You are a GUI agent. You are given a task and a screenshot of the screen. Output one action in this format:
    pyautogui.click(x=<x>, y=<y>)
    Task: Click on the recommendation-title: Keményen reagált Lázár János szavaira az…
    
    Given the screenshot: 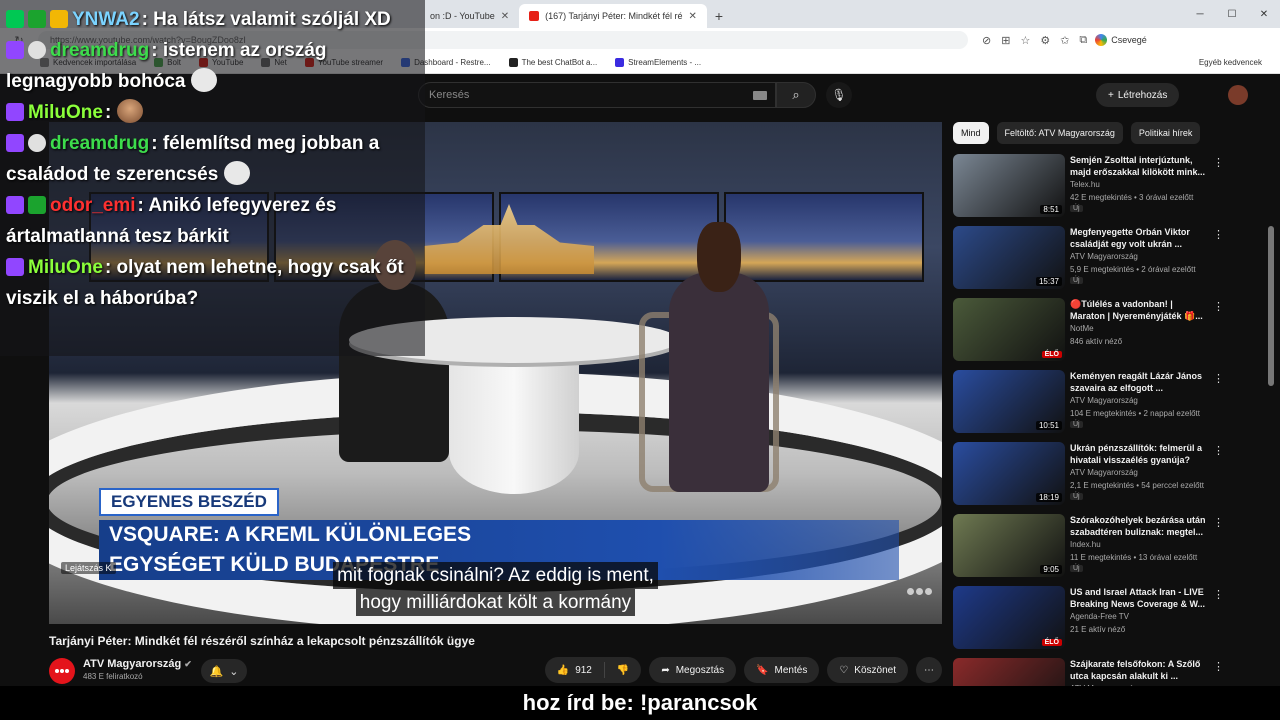 What is the action you would take?
    pyautogui.click(x=1140, y=382)
    